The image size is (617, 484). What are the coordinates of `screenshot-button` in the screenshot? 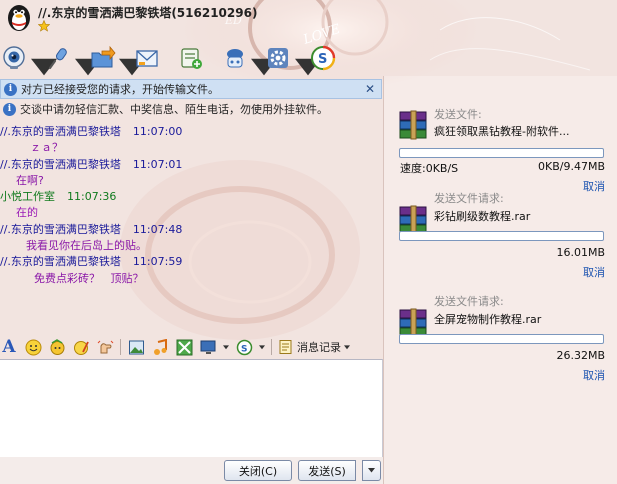 It's located at (184, 347).